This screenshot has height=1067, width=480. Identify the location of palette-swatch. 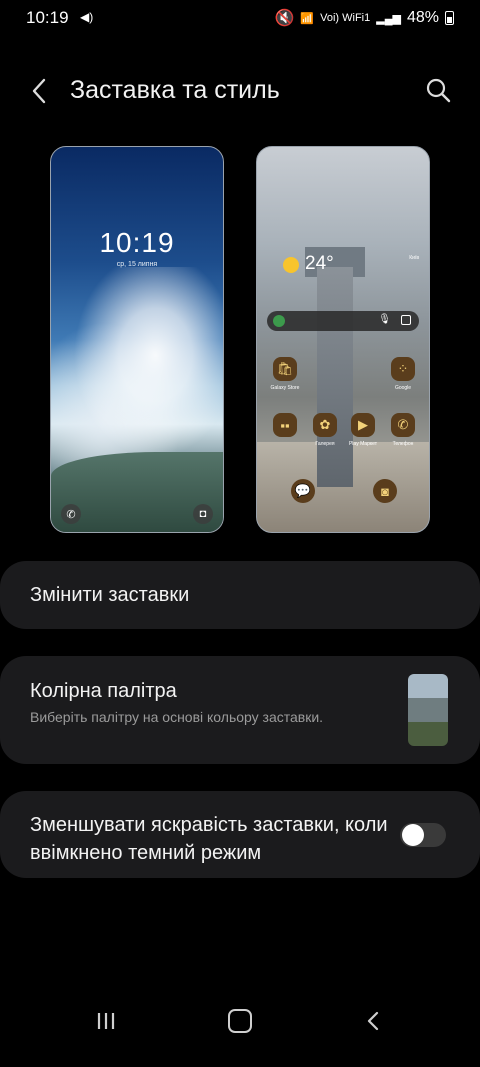
(428, 710).